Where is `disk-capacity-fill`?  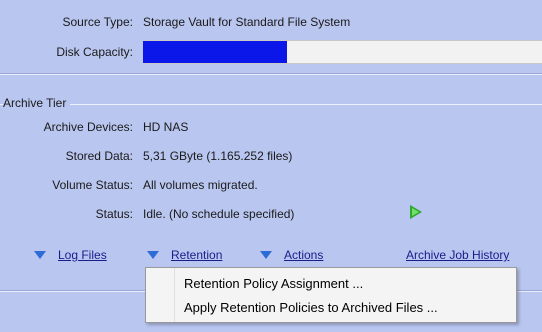 disk-capacity-fill is located at coordinates (215, 52).